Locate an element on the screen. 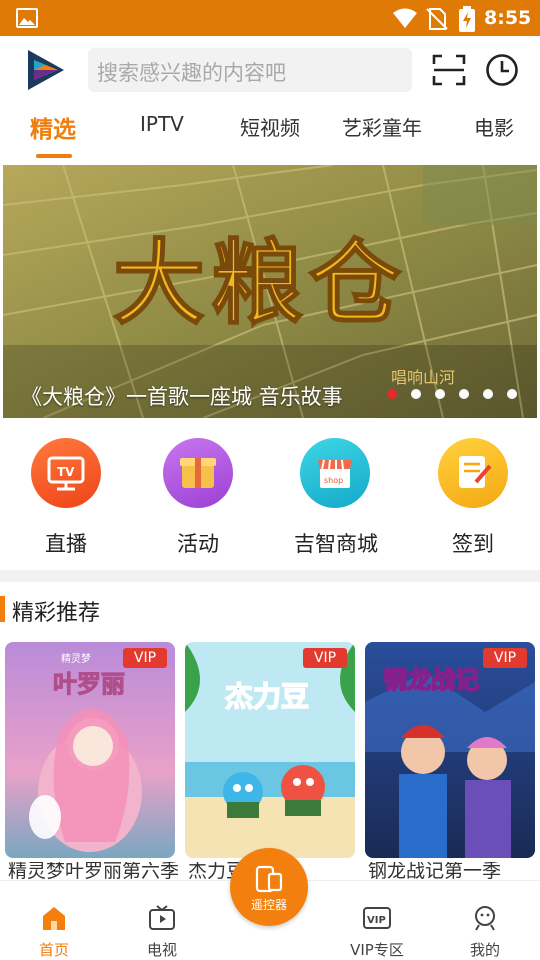 This screenshot has height=960, width=540. checkin-button is located at coordinates (473, 473).